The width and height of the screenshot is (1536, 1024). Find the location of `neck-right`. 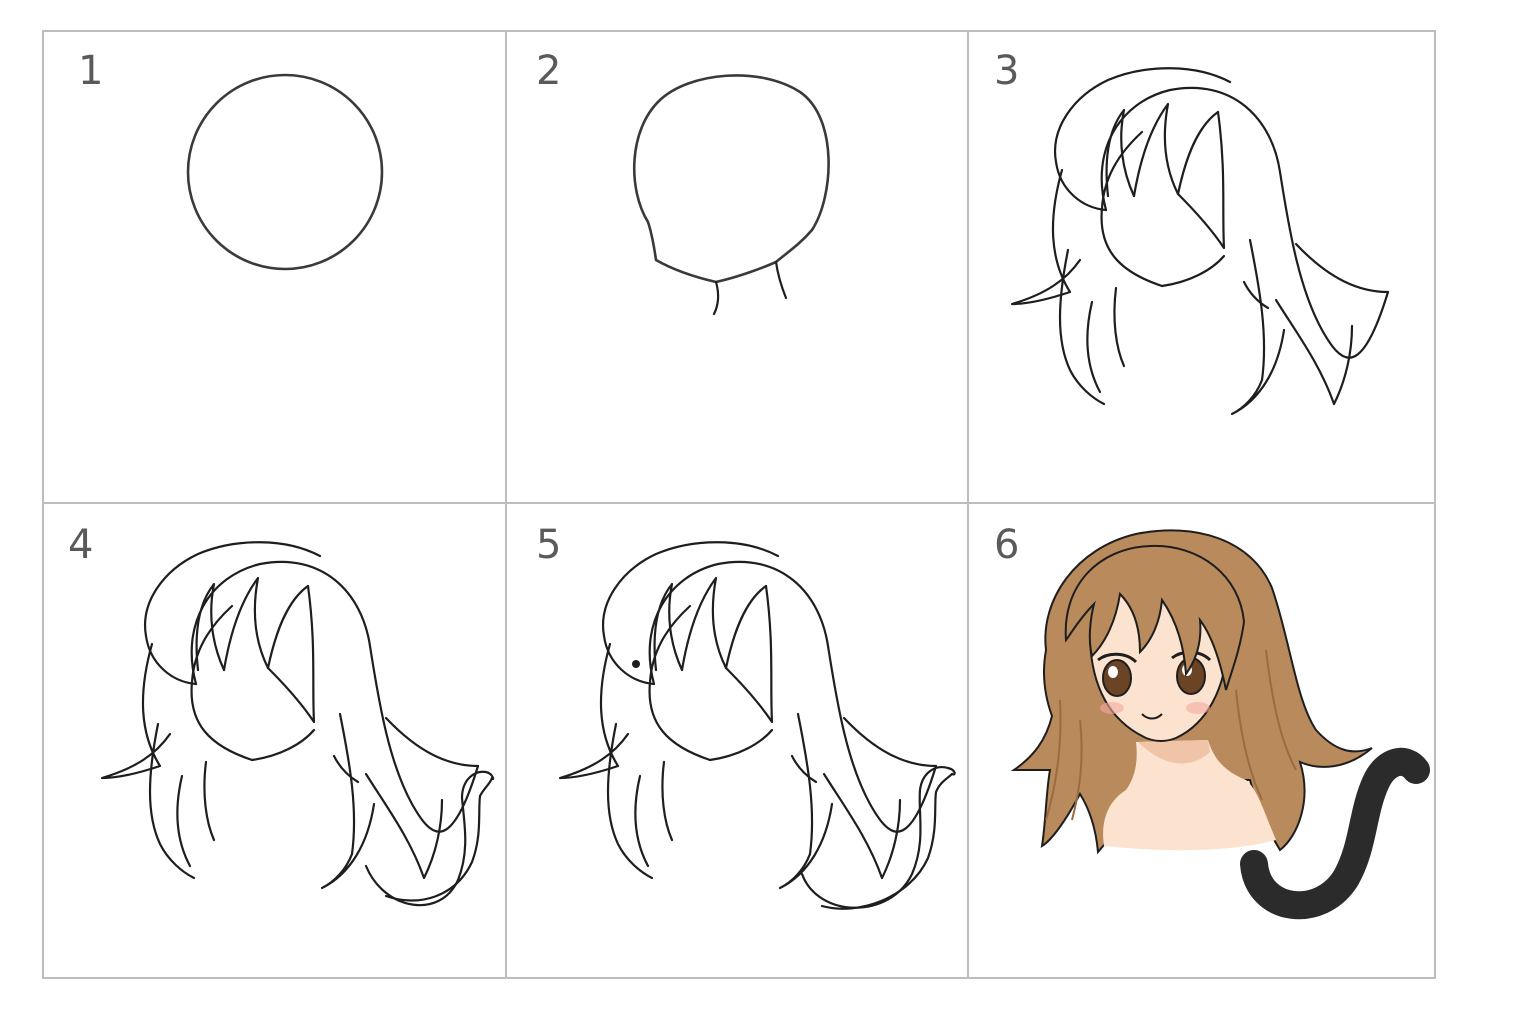

neck-right is located at coordinates (781, 280).